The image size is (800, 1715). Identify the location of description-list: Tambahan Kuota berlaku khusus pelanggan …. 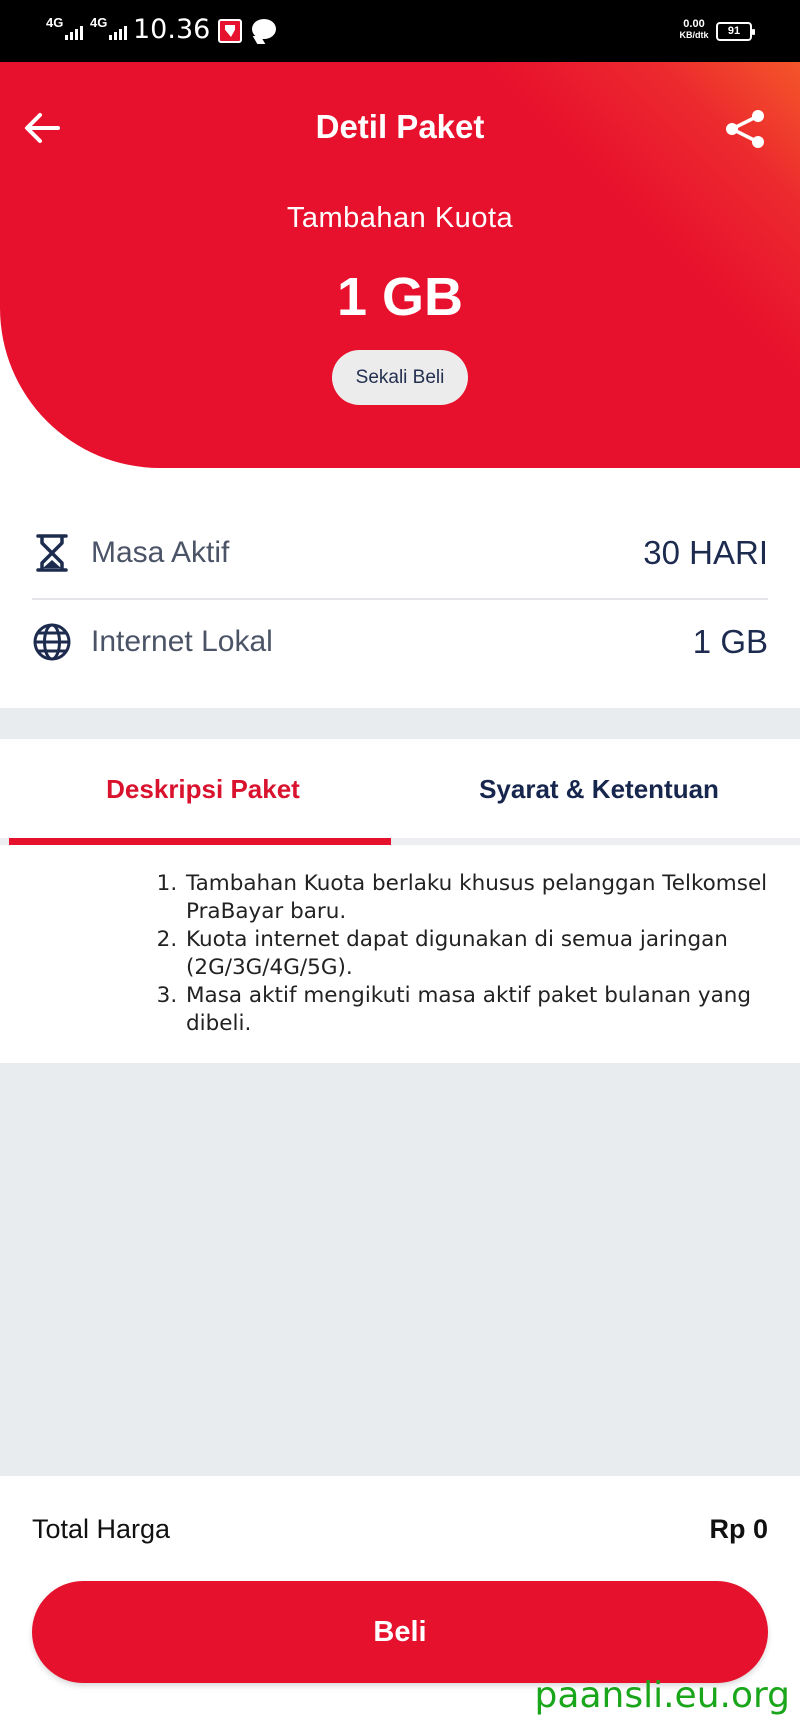
(471, 954).